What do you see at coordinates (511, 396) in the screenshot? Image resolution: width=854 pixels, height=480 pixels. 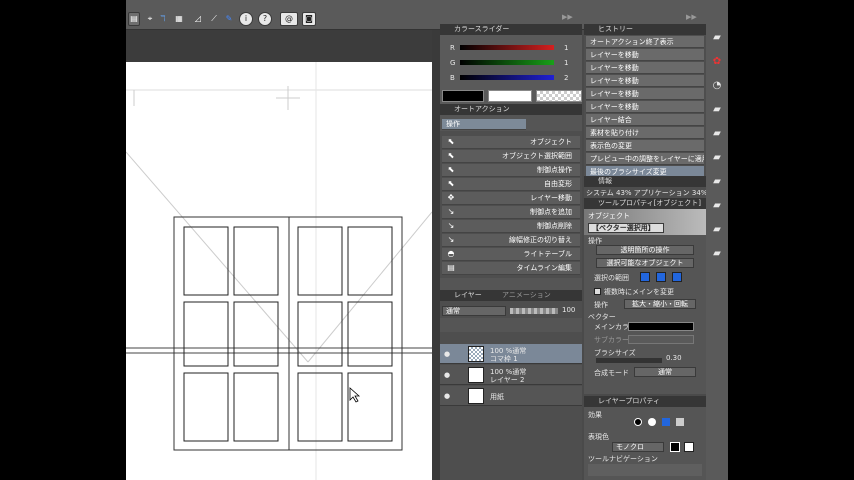 I see `layer-row: ●用紙` at bounding box center [511, 396].